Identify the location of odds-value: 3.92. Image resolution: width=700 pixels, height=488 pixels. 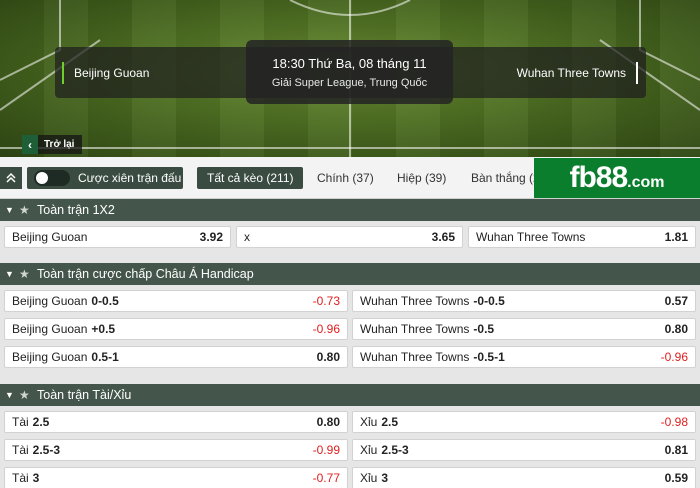
(211, 237).